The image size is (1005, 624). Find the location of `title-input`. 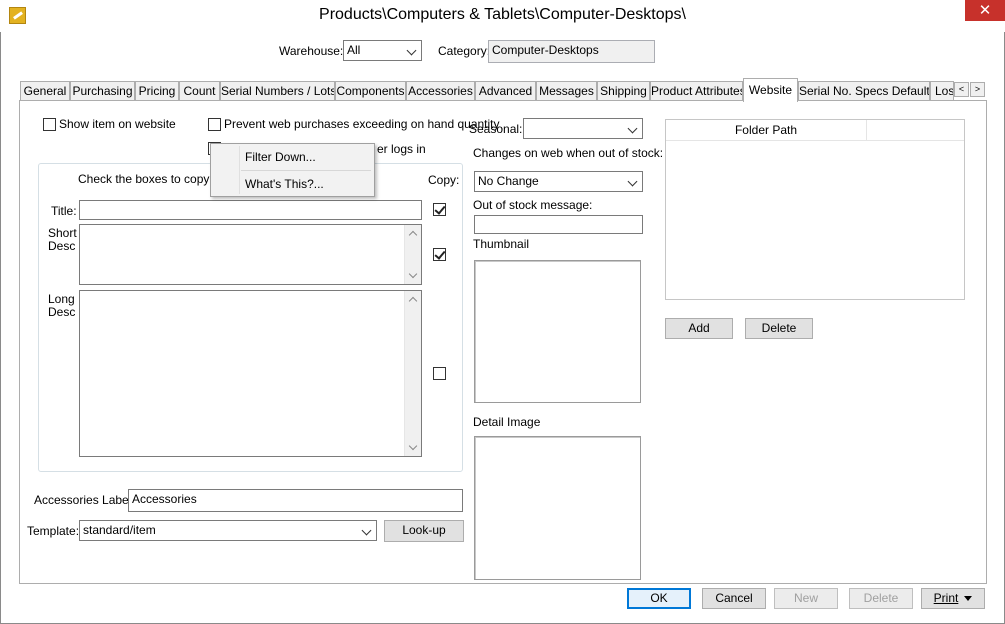

title-input is located at coordinates (250, 210).